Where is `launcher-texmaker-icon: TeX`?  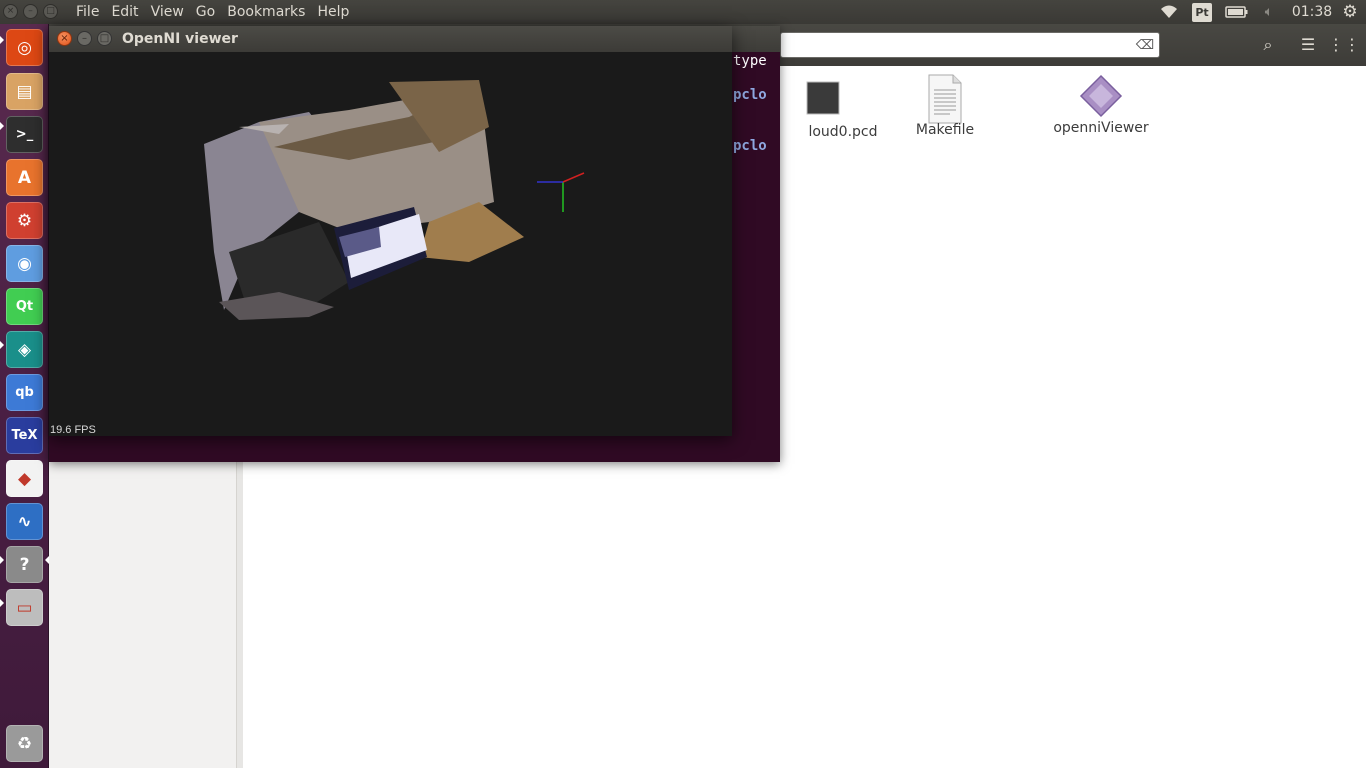 launcher-texmaker-icon: TeX is located at coordinates (24, 435).